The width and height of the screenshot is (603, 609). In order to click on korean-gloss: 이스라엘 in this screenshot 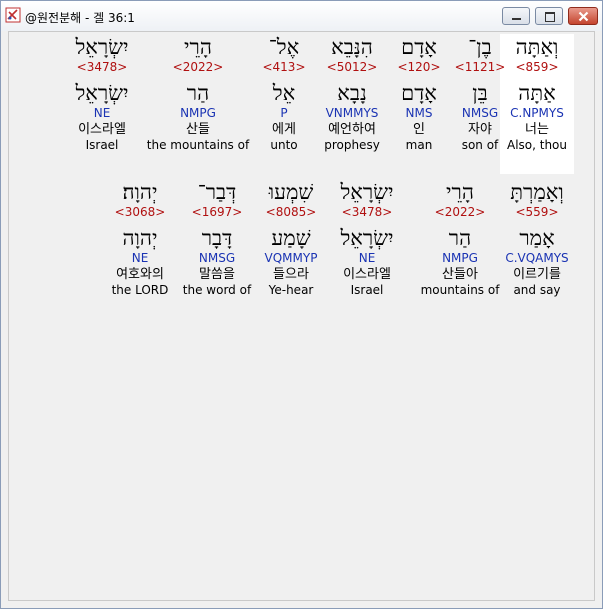, I will do `click(102, 129)`.